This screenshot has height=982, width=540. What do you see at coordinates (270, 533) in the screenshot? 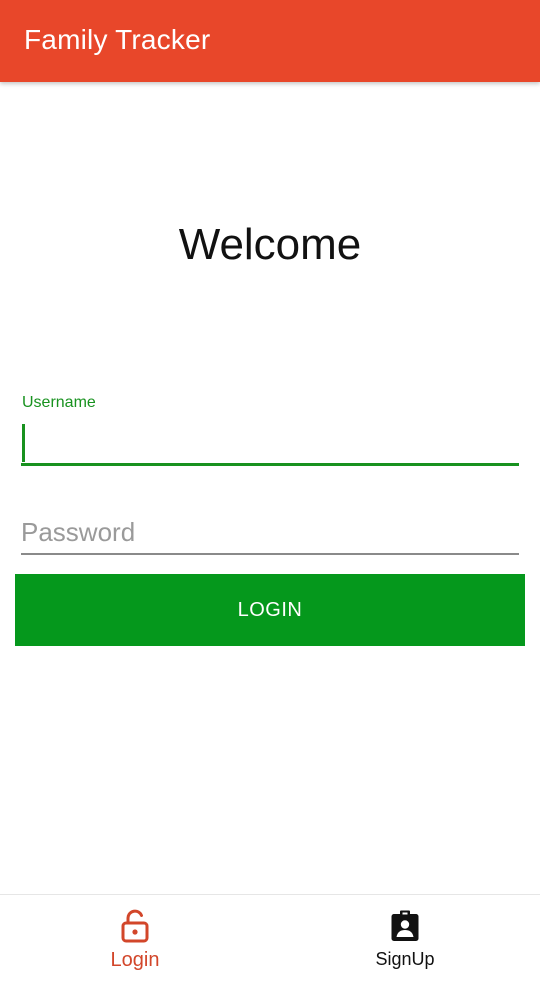
I see `password-input` at bounding box center [270, 533].